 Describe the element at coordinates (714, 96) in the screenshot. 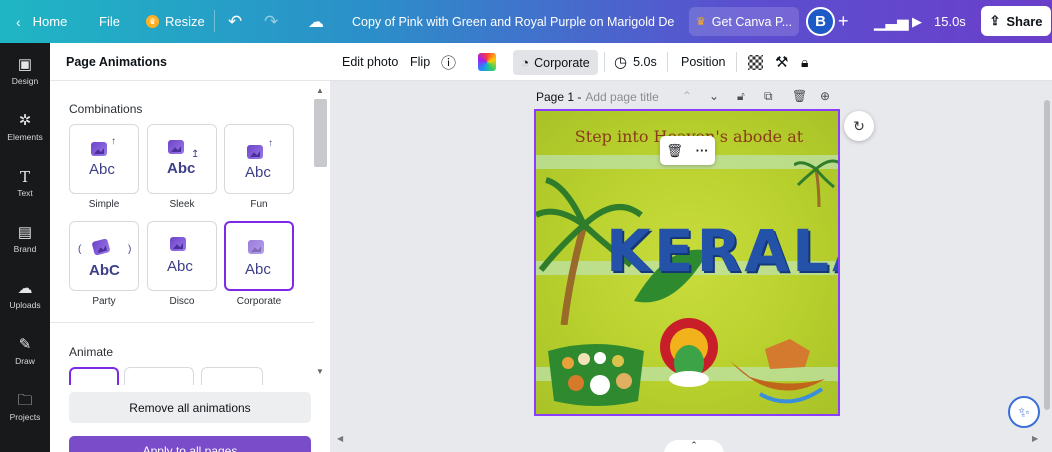

I see `chevron-down-icon: ⌄` at that location.